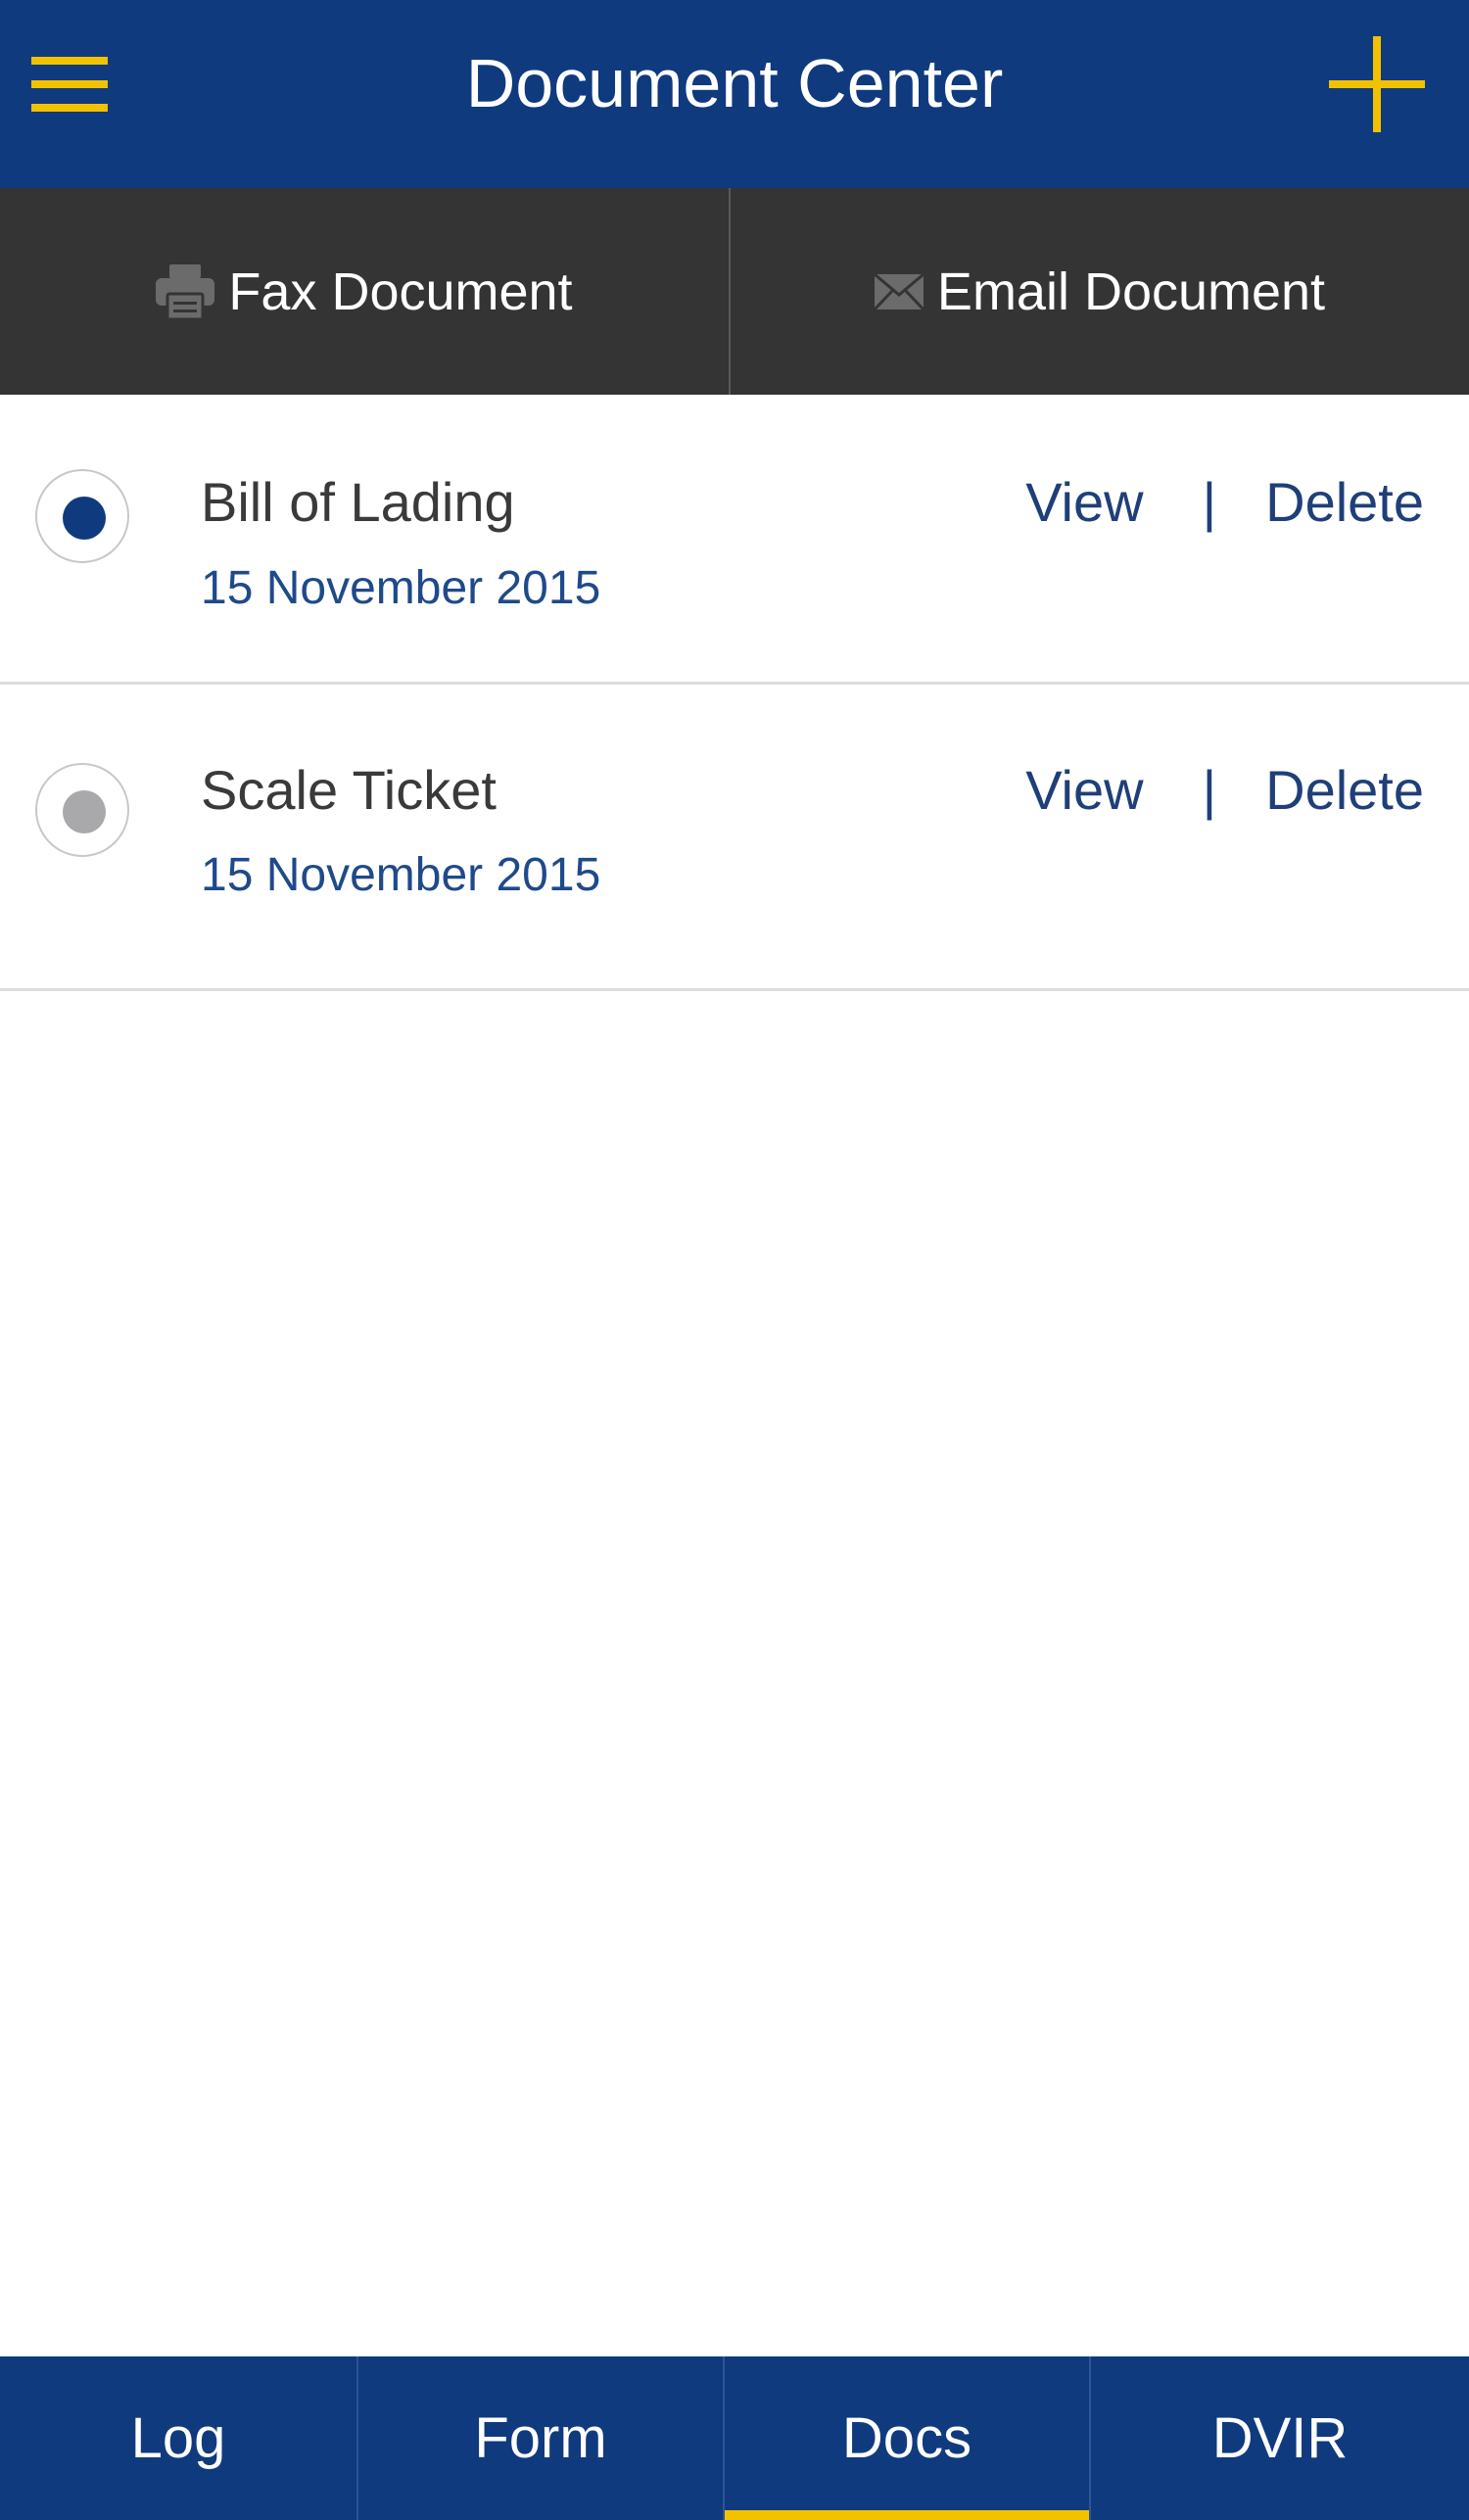 The image size is (1469, 2520). What do you see at coordinates (734, 83) in the screenshot?
I see `page-title: Document Center` at bounding box center [734, 83].